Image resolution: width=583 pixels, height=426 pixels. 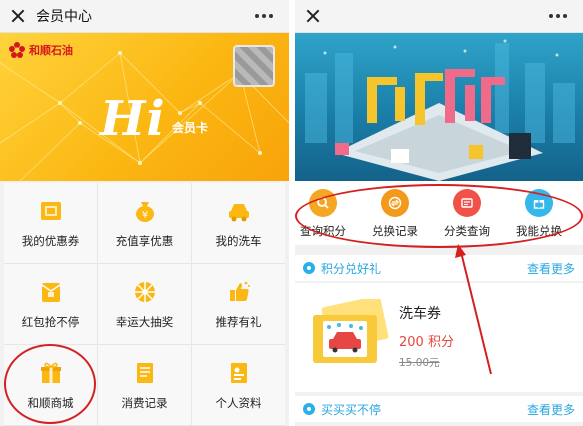 What do you see at coordinates (239, 291) in the screenshot?
I see `thumbs-up-icon` at bounding box center [239, 291].